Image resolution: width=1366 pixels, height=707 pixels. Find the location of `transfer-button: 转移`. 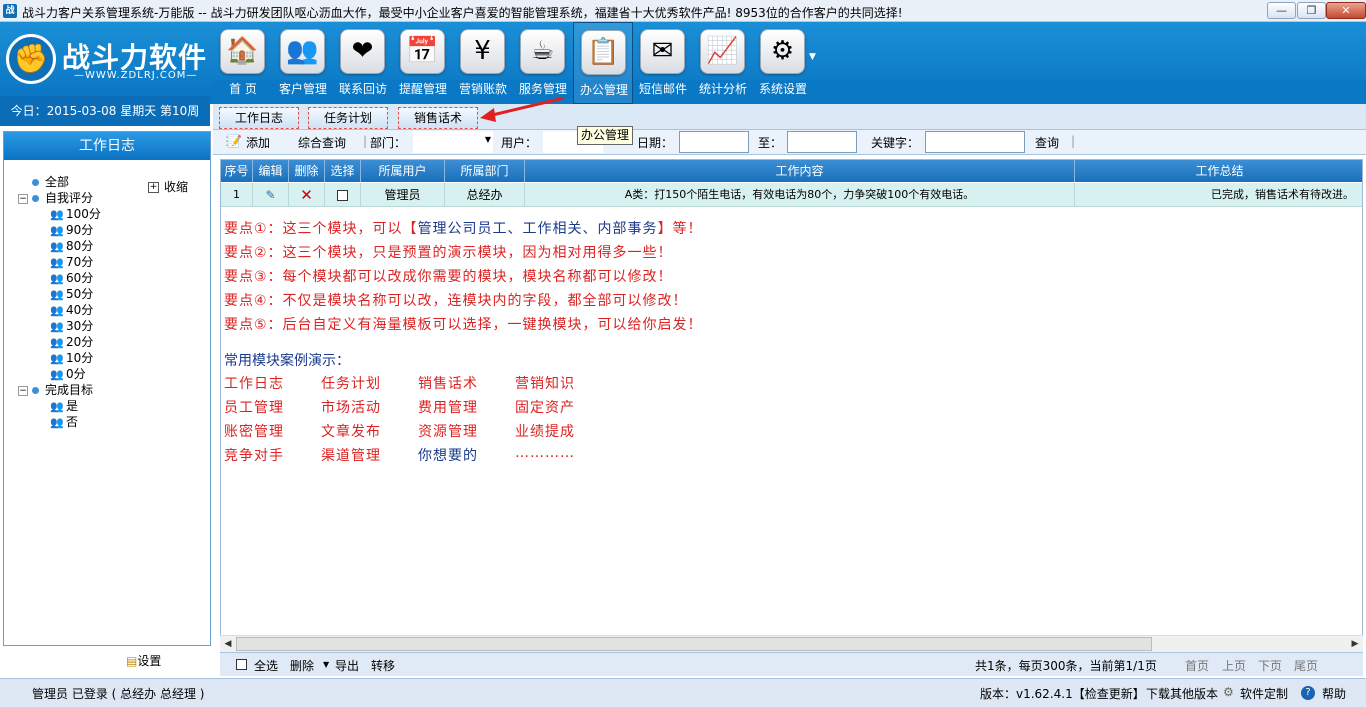

transfer-button: 转移 is located at coordinates (383, 665).